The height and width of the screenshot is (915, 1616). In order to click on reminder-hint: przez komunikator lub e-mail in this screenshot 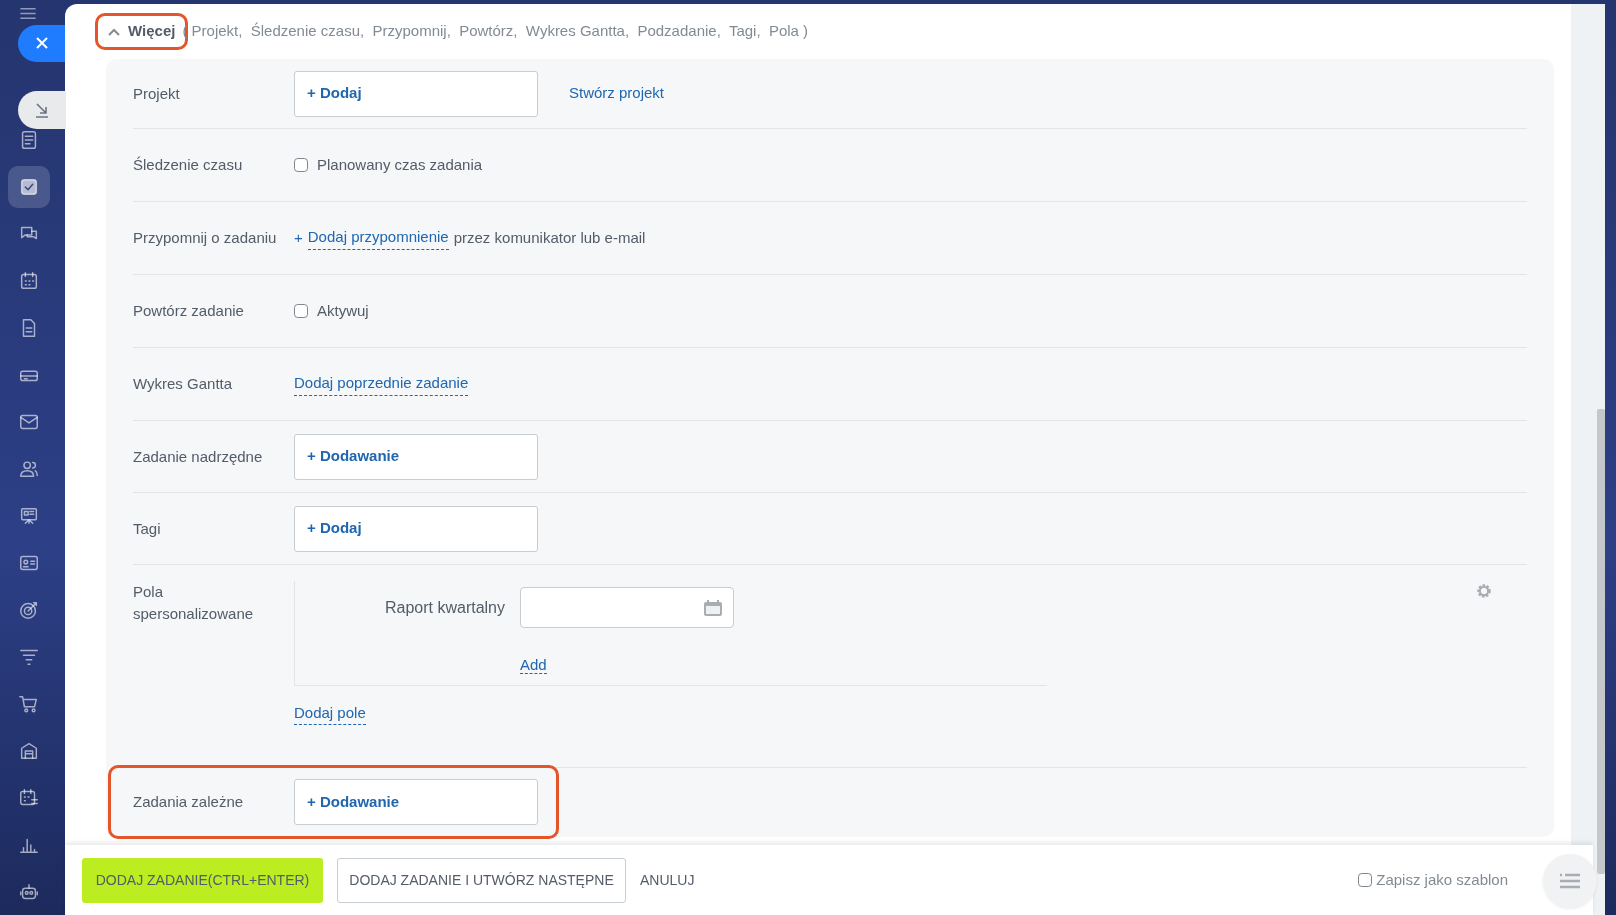, I will do `click(549, 237)`.